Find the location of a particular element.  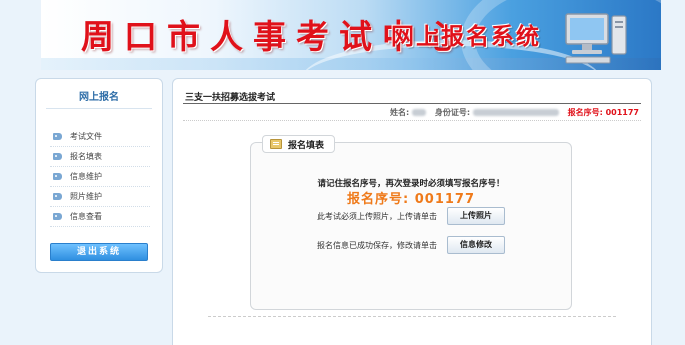

edit-info-row: 报名信息已成功保存，修改请单击 信息修改 is located at coordinates (411, 245).